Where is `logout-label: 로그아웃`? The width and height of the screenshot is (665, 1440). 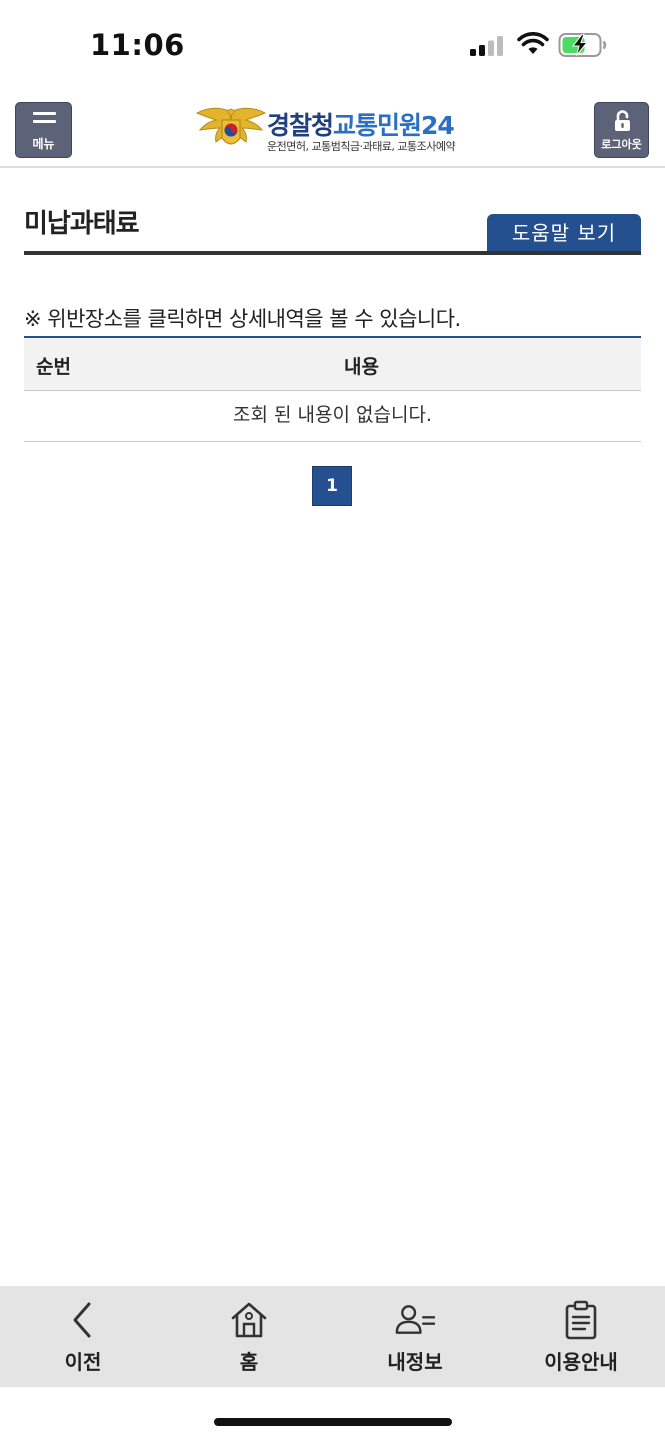
logout-label: 로그아웃 is located at coordinates (621, 144).